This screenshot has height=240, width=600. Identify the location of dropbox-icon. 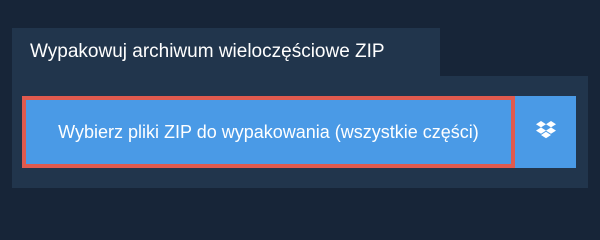
(545, 132).